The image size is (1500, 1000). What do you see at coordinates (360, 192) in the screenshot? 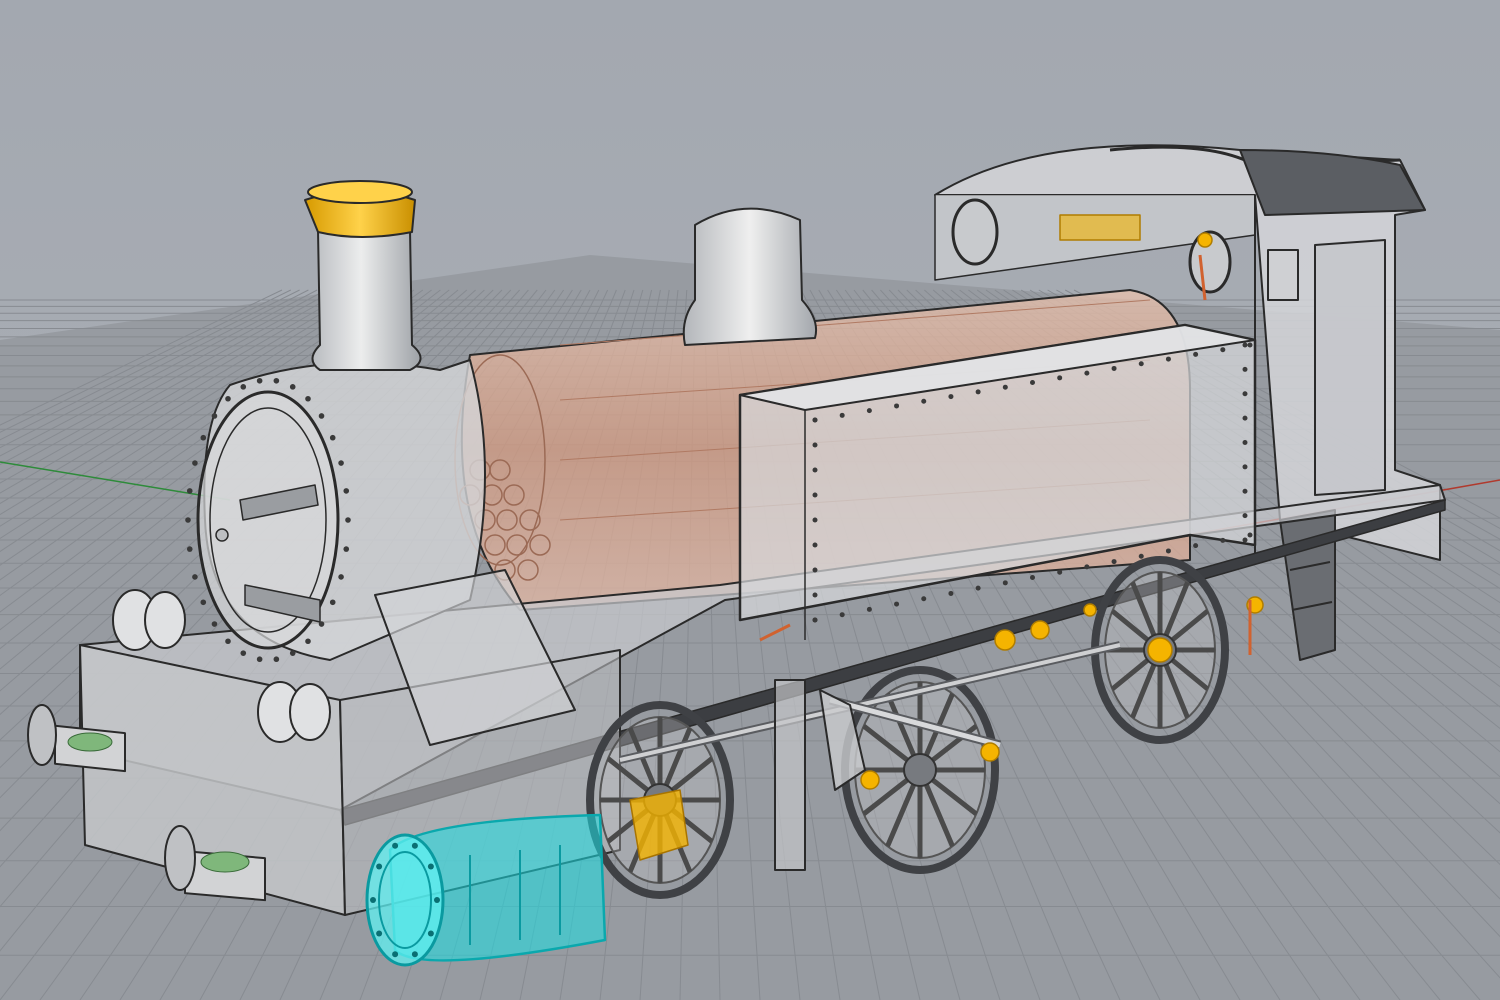
I see `chimney-cap-top` at bounding box center [360, 192].